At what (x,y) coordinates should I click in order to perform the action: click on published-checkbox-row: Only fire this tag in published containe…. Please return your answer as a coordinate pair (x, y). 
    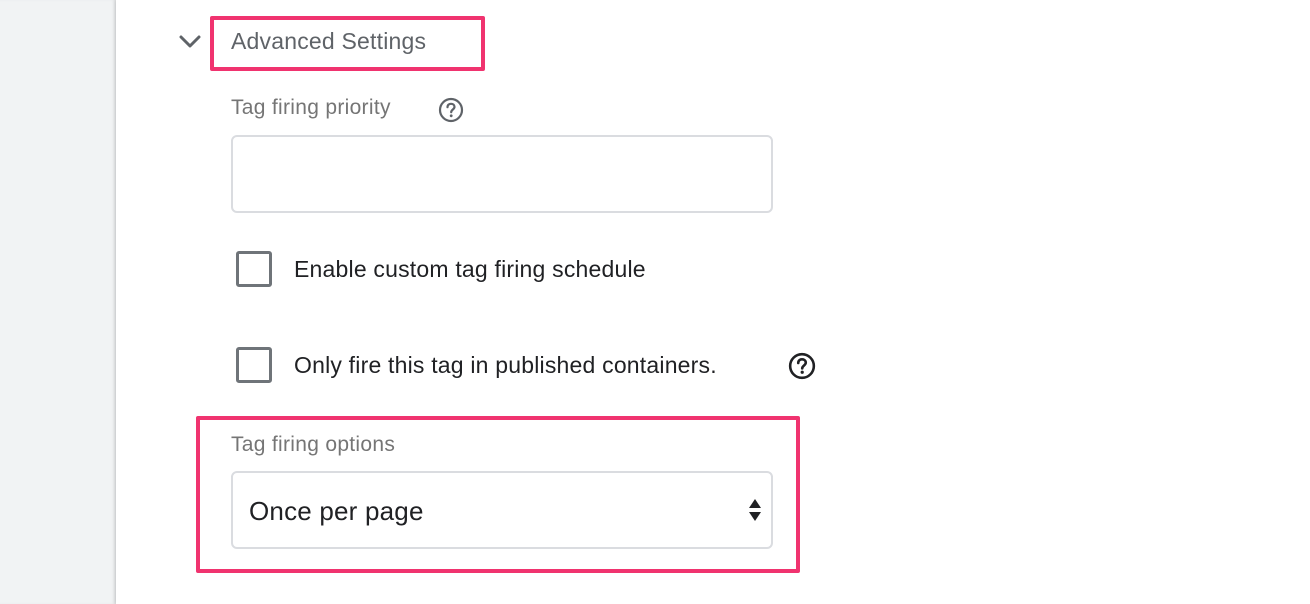
    Looking at the image, I should click on (476, 365).